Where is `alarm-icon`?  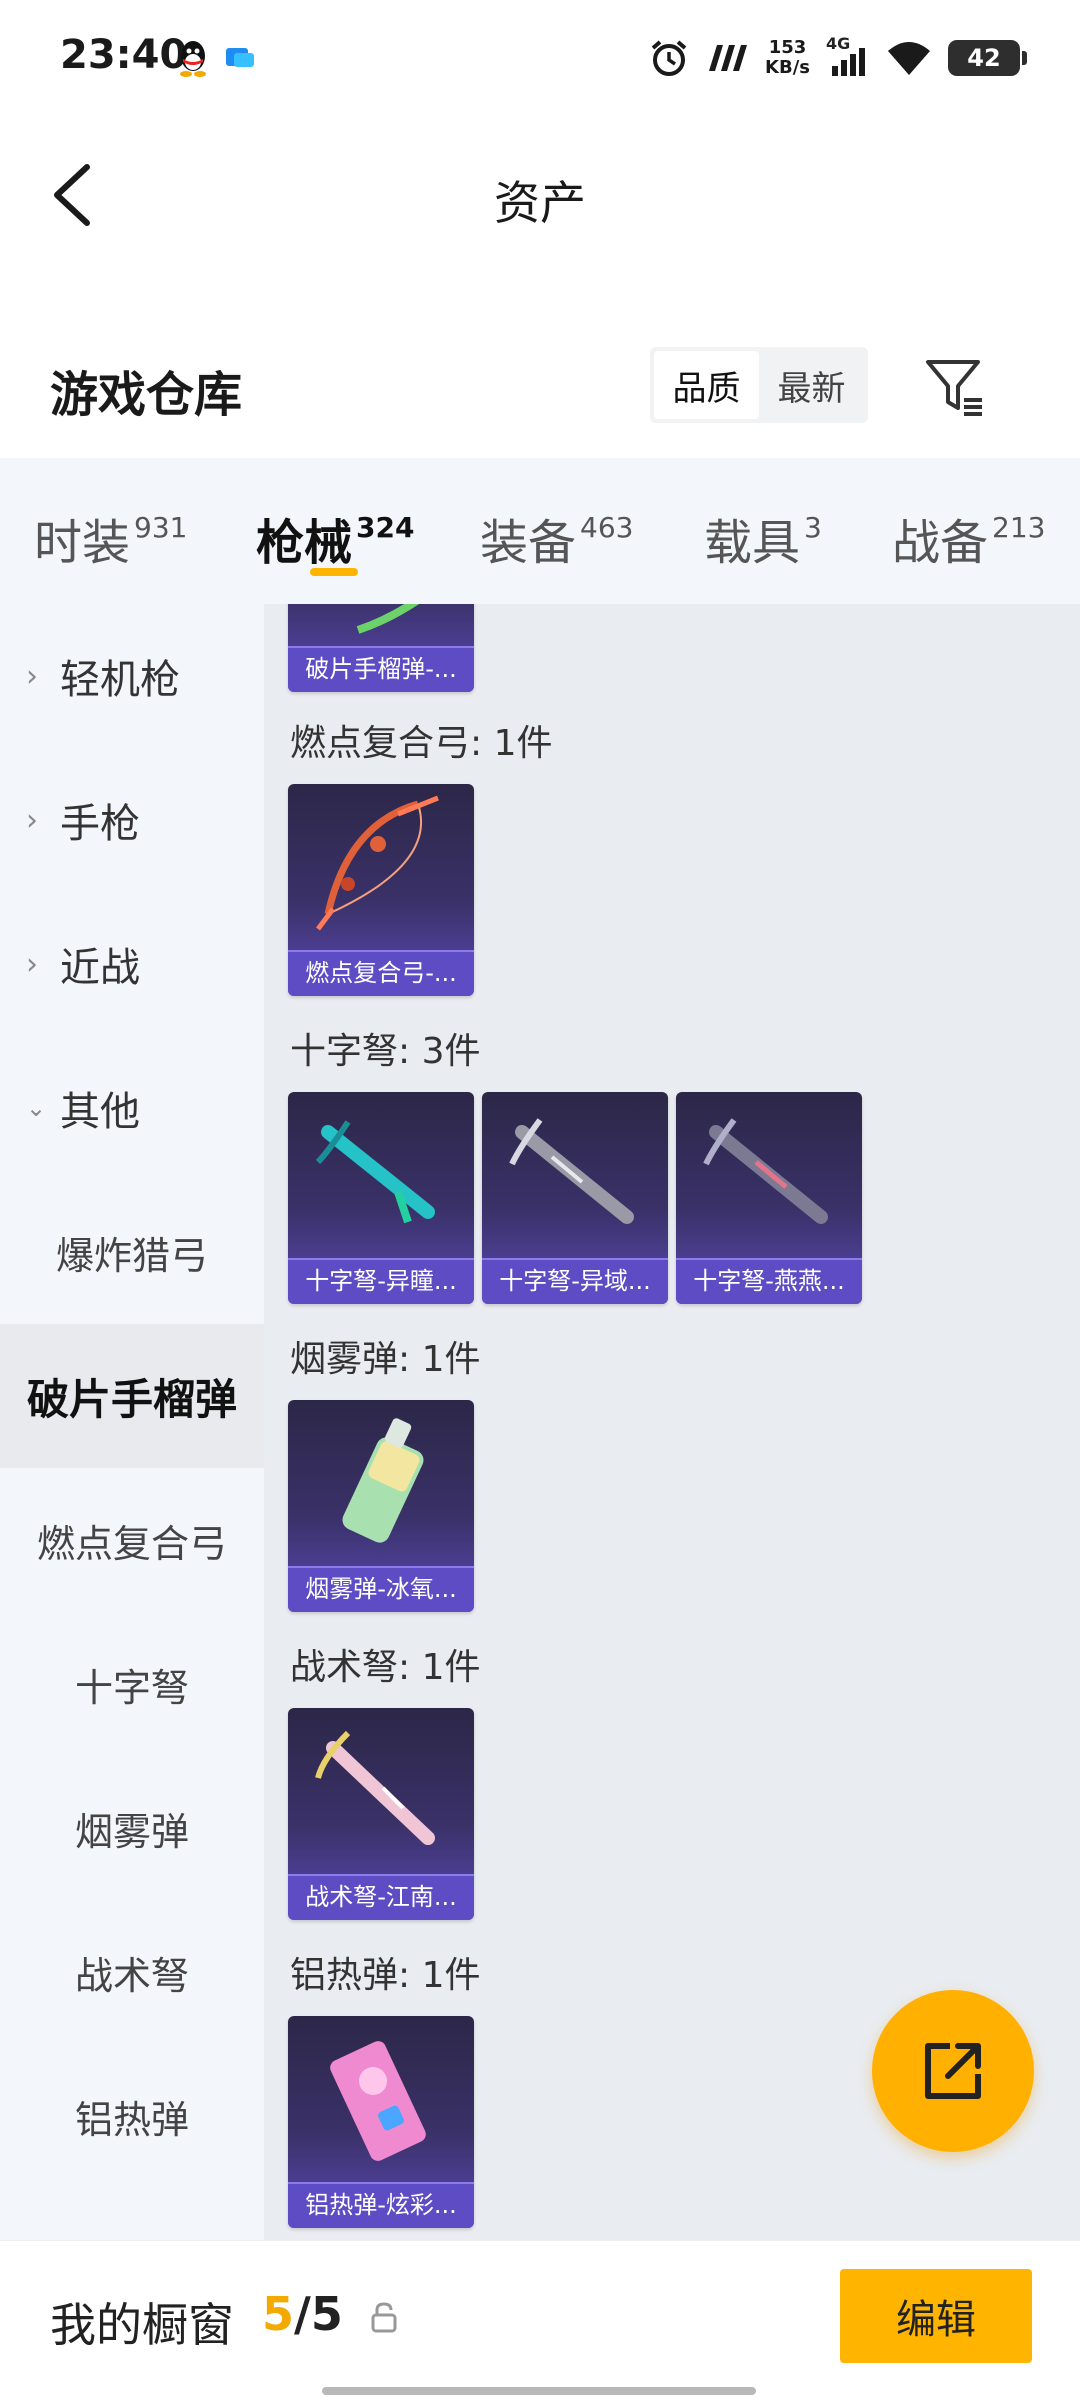 alarm-icon is located at coordinates (669, 58).